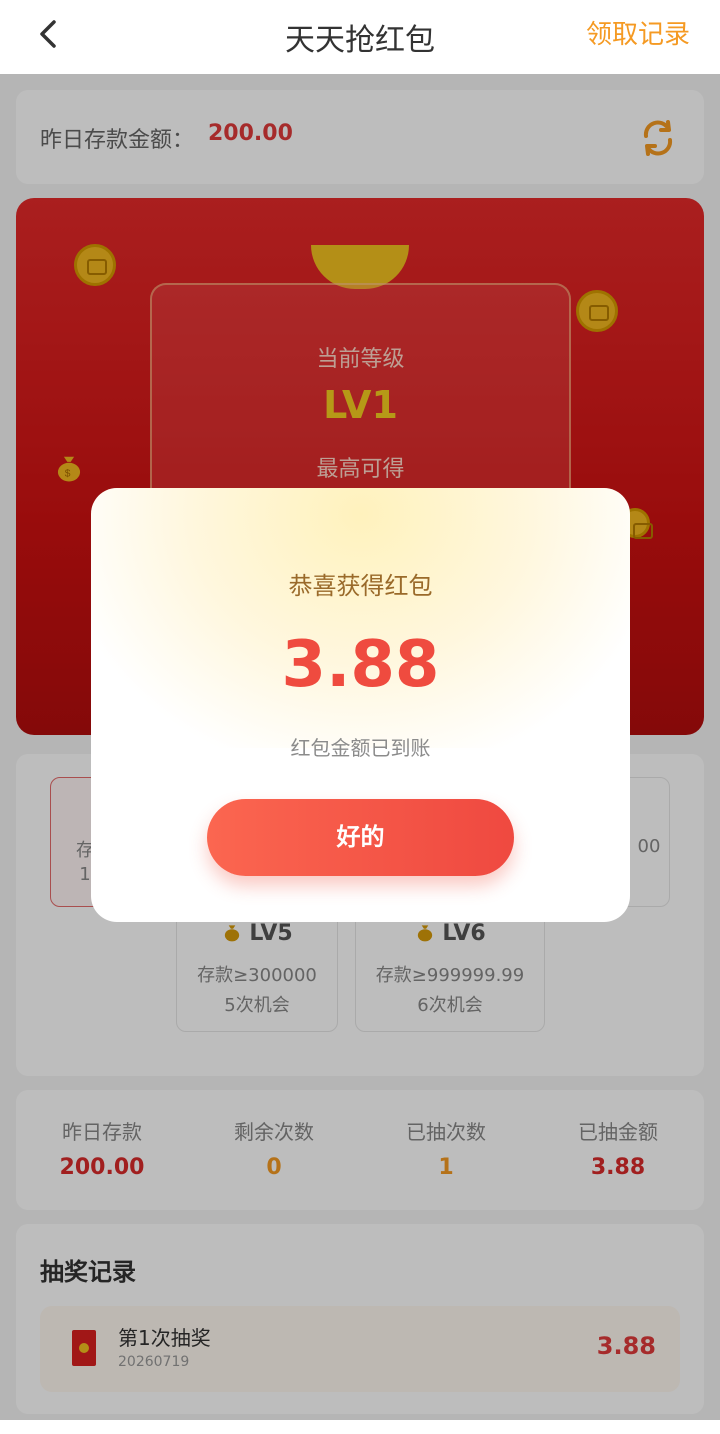 Image resolution: width=720 pixels, height=1434 pixels. Describe the element at coordinates (360, 586) in the screenshot. I see `modal-title: 恭喜获得红包` at that location.